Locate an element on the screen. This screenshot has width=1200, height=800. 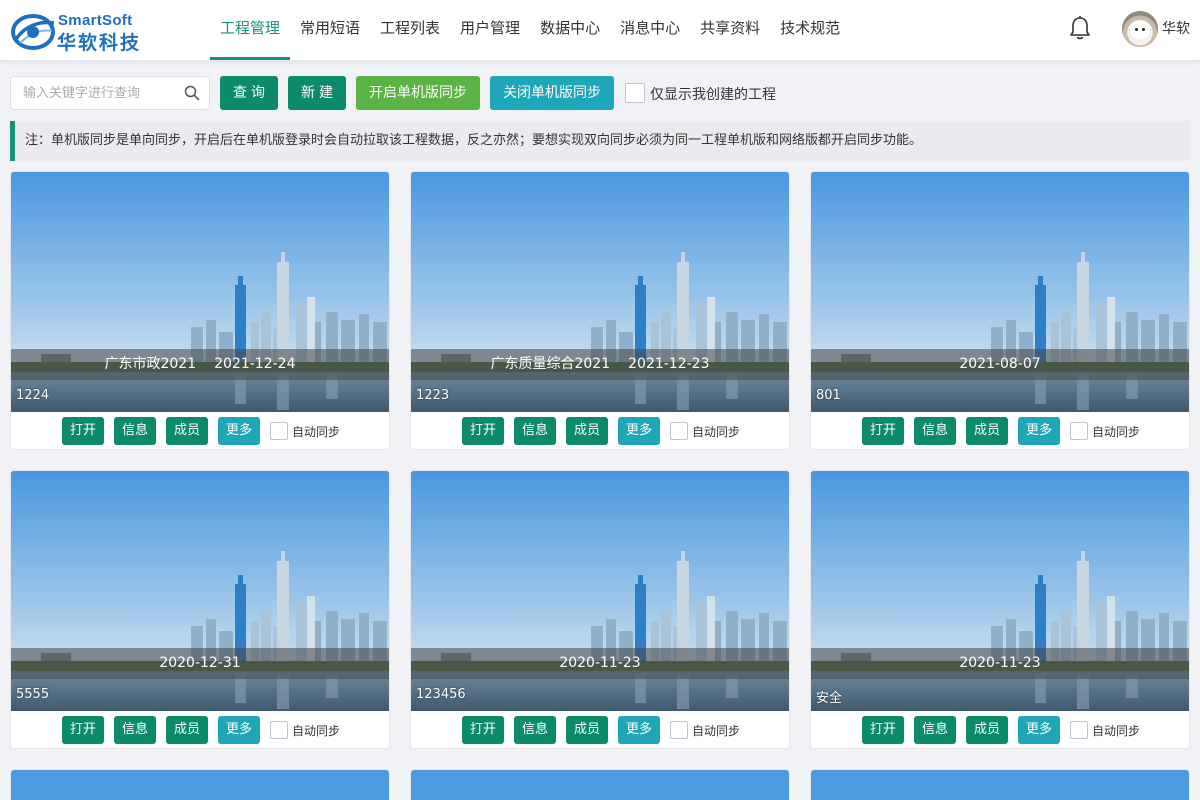
only-mine-checkbox is located at coordinates (635, 93).